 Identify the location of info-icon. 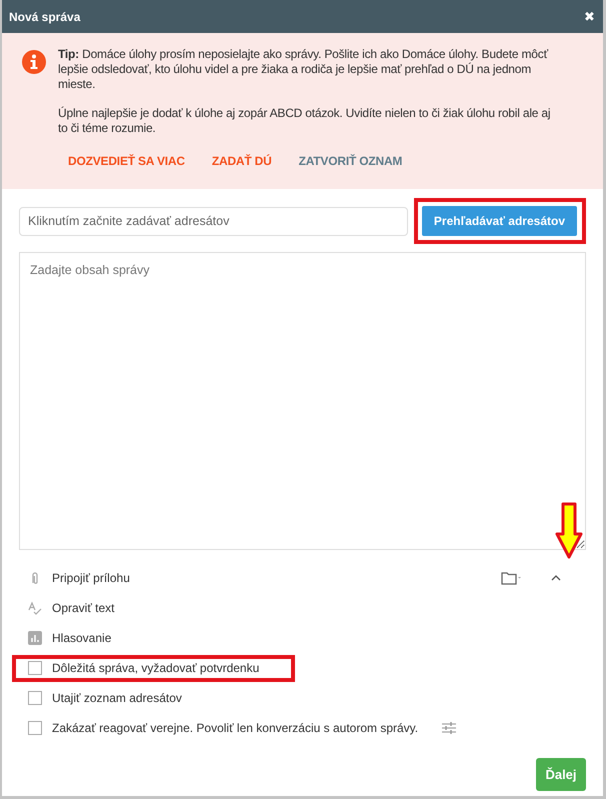
(34, 62).